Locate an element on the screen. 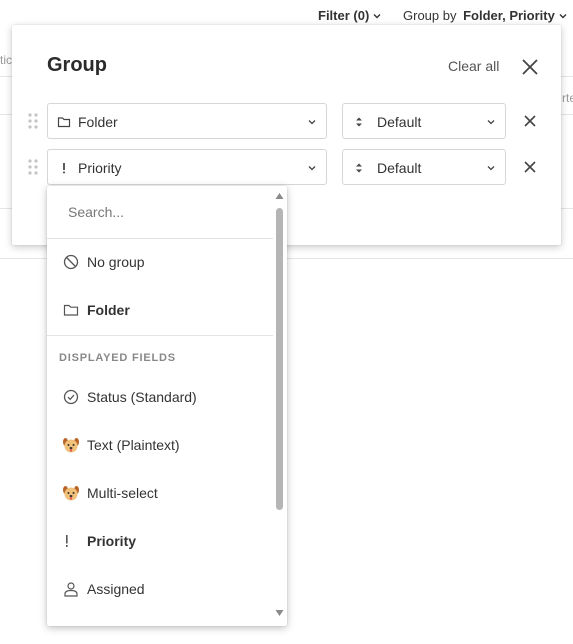 The width and height of the screenshot is (573, 644). option-priority: Priority is located at coordinates (160, 541).